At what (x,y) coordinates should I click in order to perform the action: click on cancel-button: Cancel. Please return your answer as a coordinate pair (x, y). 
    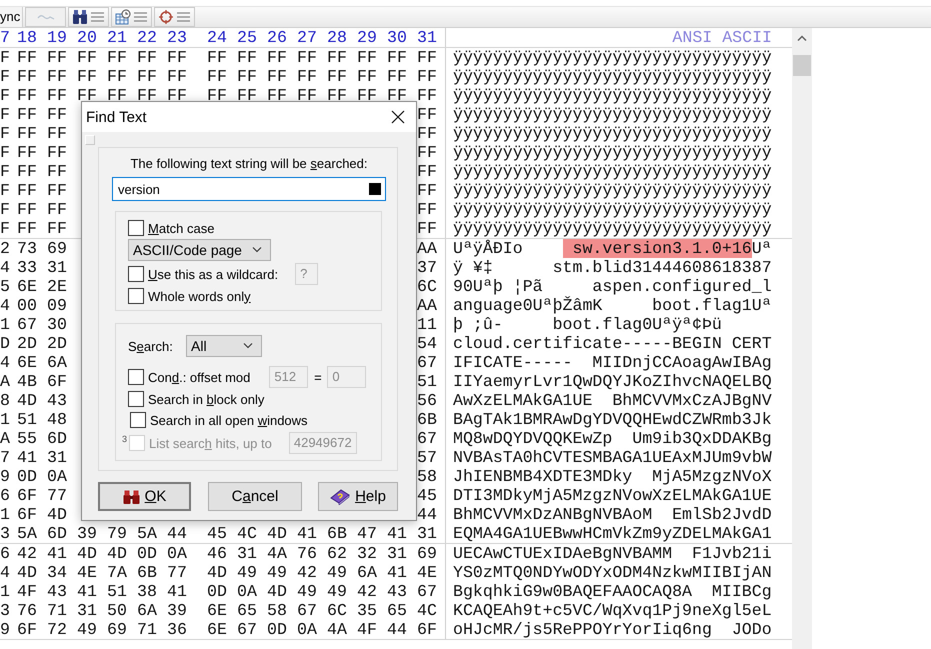
    Looking at the image, I should click on (255, 496).